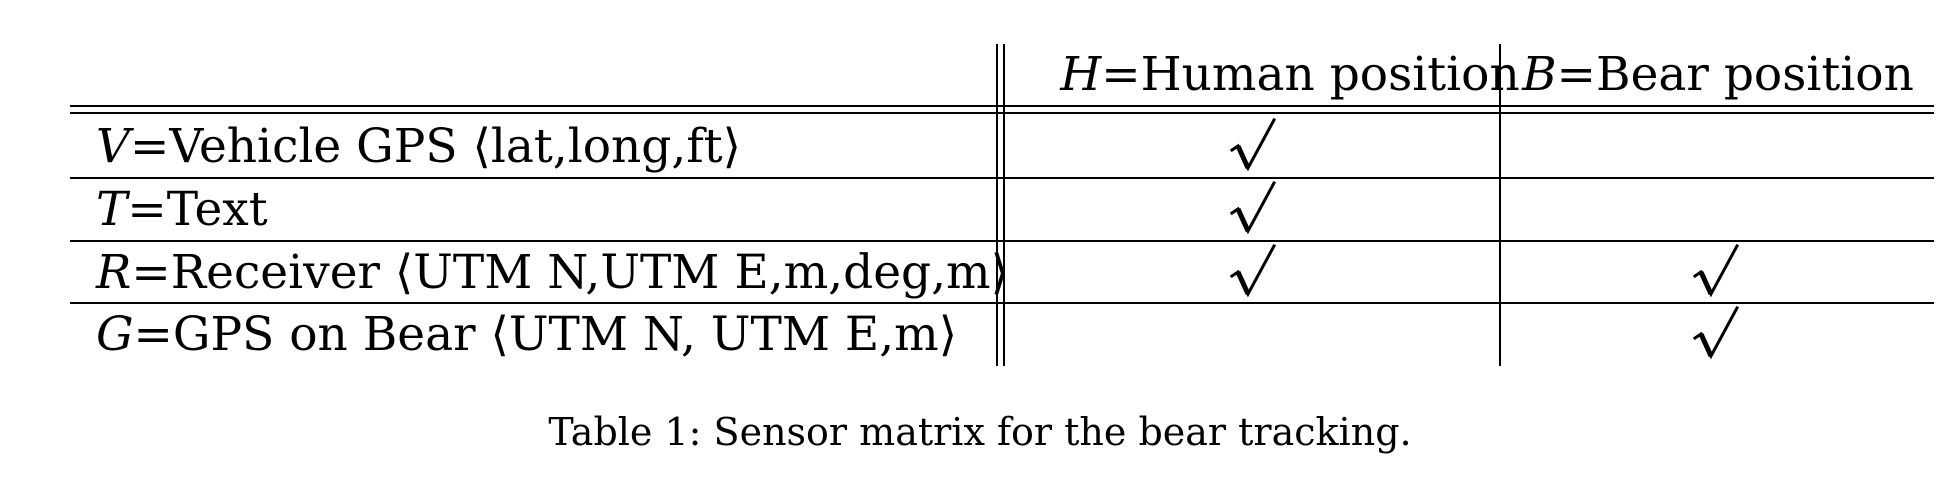 Image resolution: width=1960 pixels, height=502 pixels. What do you see at coordinates (1539, 74) in the screenshot?
I see `header-bear-var: B` at bounding box center [1539, 74].